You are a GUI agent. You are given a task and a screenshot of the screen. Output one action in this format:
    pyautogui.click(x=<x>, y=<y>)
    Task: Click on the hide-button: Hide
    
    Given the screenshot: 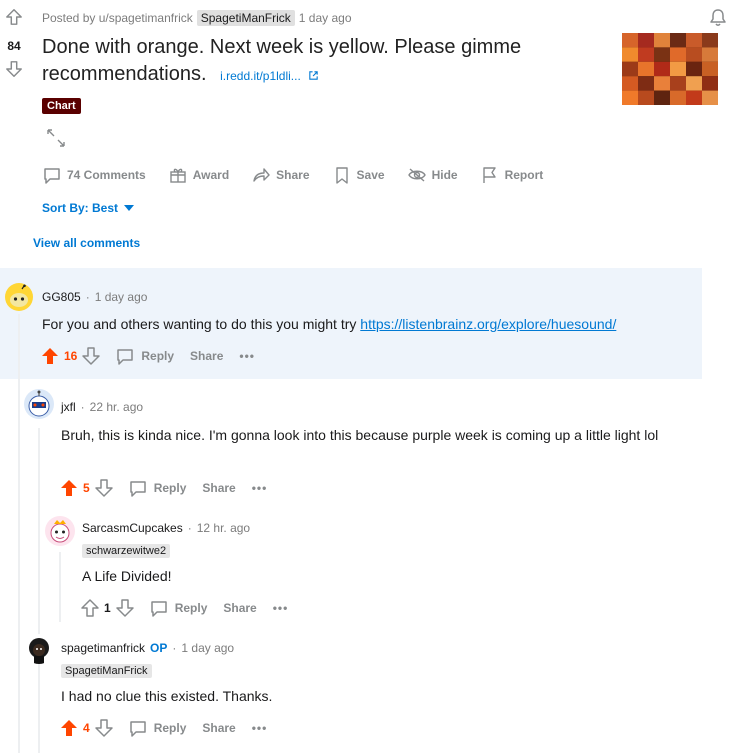 What is the action you would take?
    pyautogui.click(x=432, y=175)
    